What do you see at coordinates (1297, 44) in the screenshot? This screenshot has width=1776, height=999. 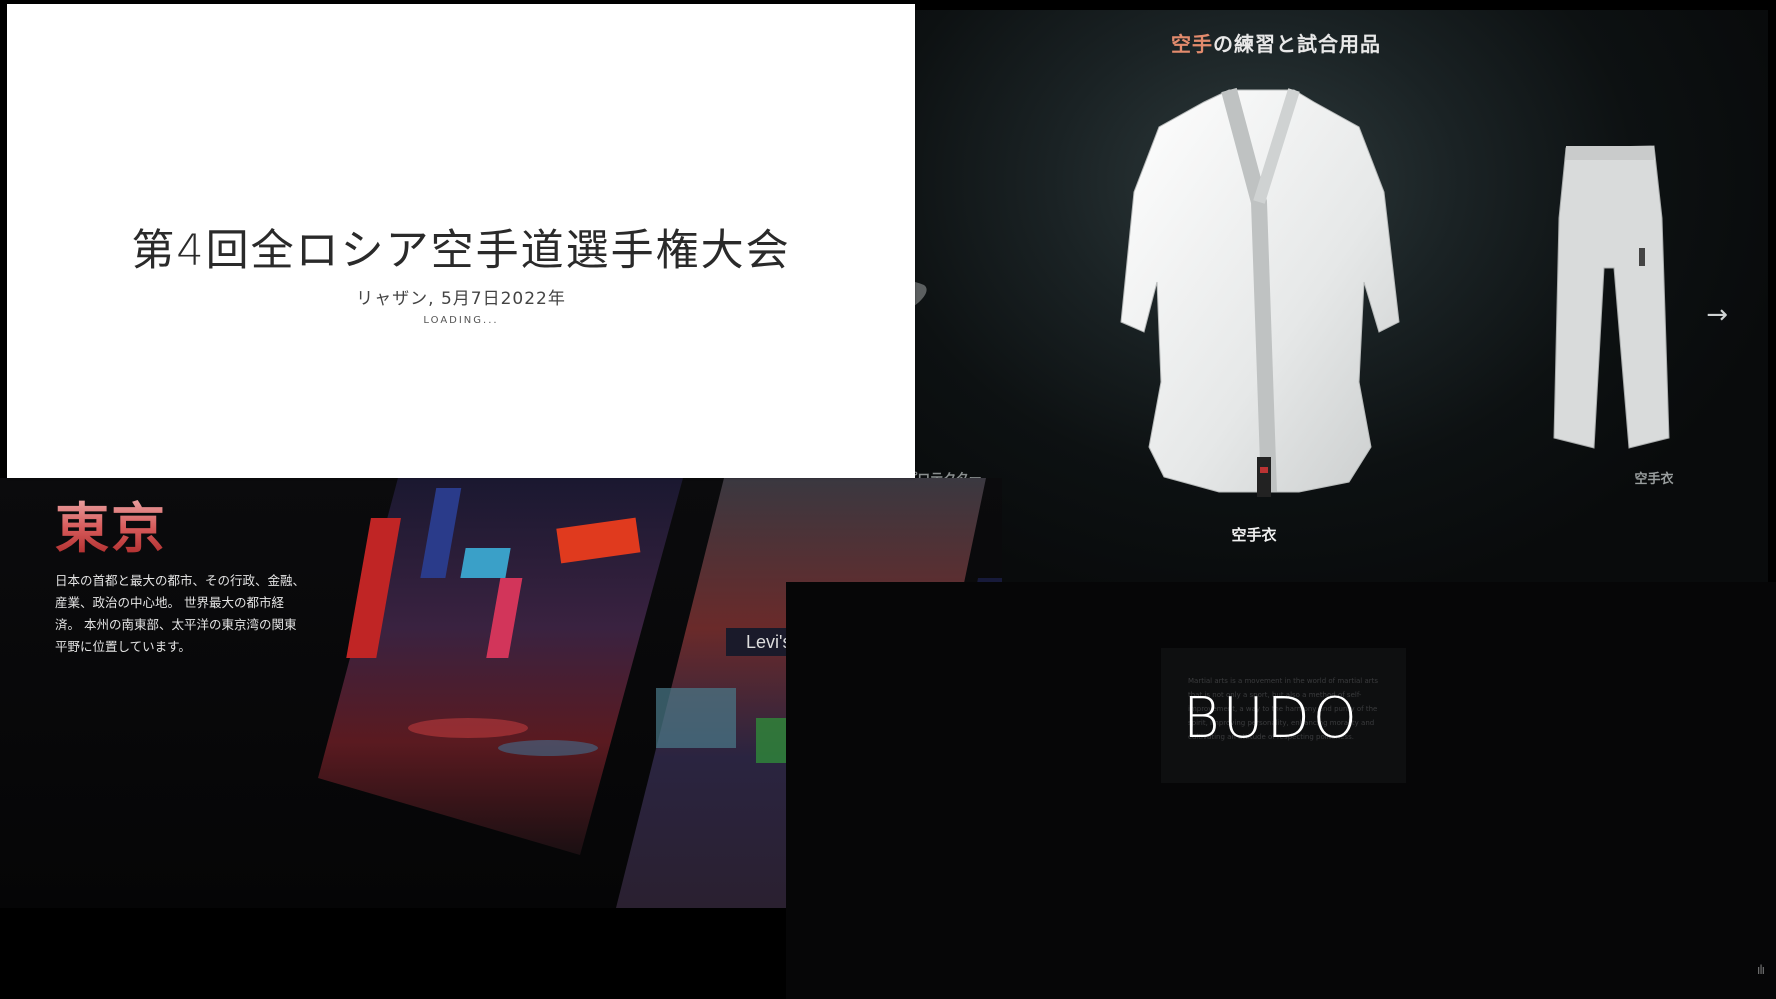 I see `gear-title-rest: の練習と試合用品` at bounding box center [1297, 44].